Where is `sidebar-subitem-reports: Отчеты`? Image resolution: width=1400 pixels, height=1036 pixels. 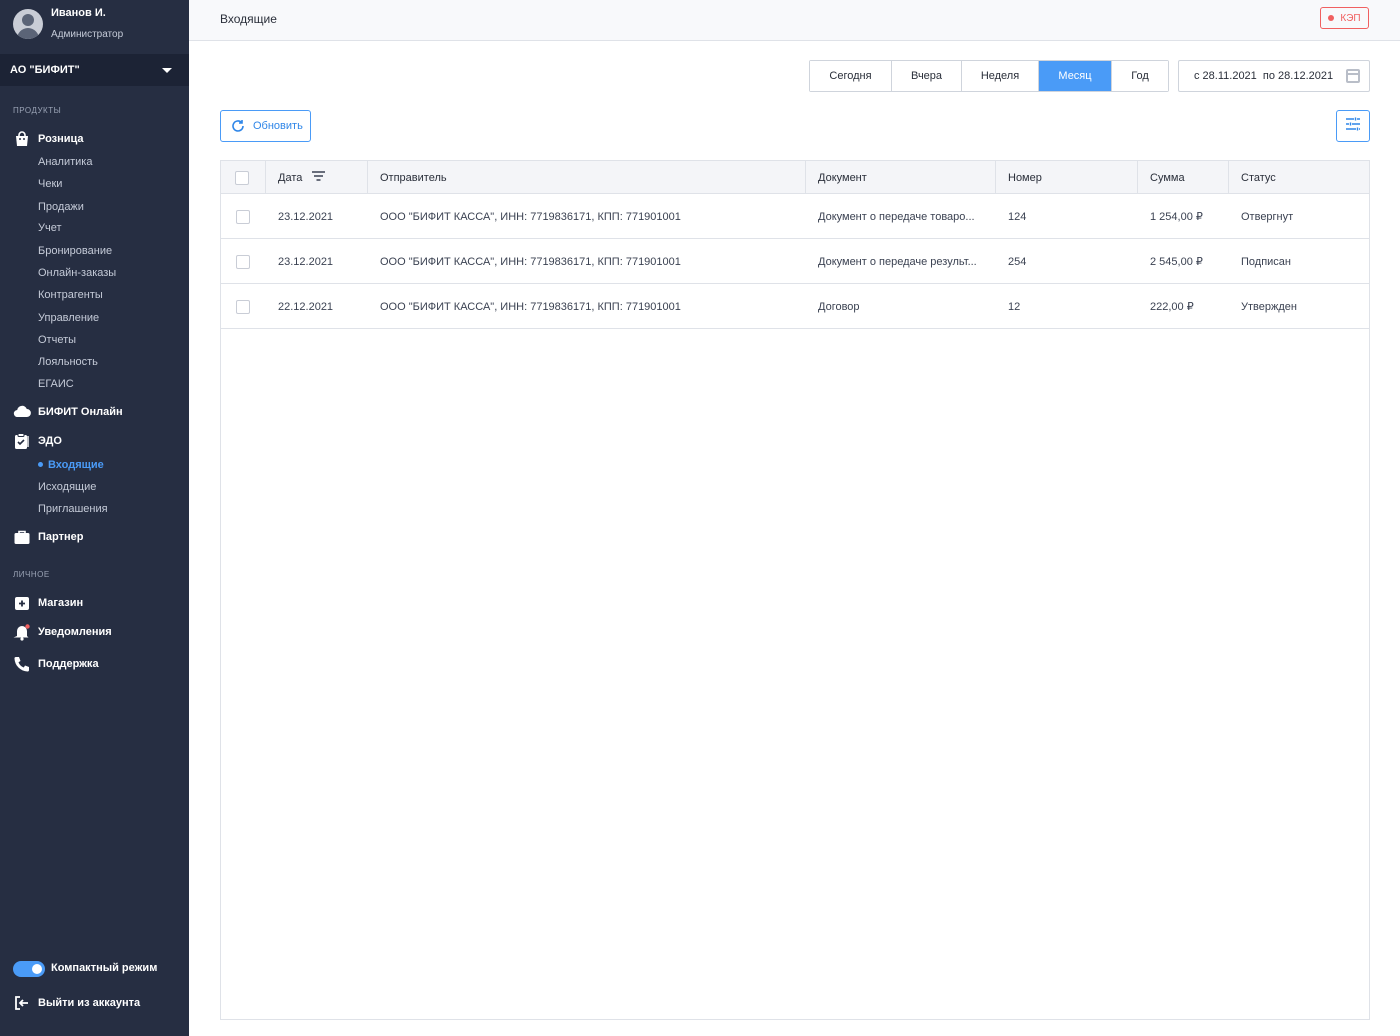 sidebar-subitem-reports: Отчеты is located at coordinates (57, 340).